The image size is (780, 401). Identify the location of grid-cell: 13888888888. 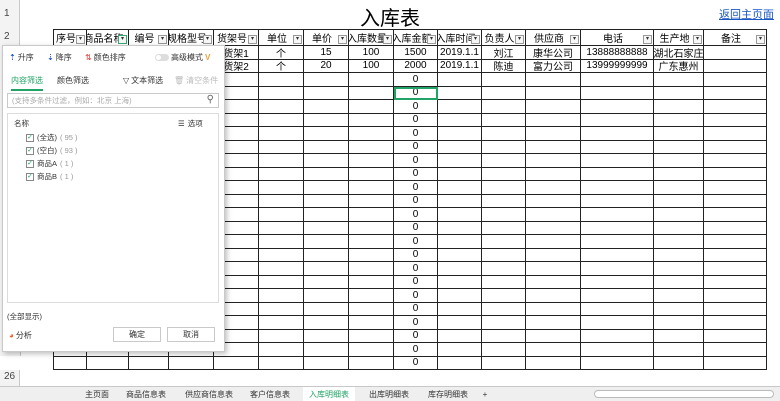
(617, 53).